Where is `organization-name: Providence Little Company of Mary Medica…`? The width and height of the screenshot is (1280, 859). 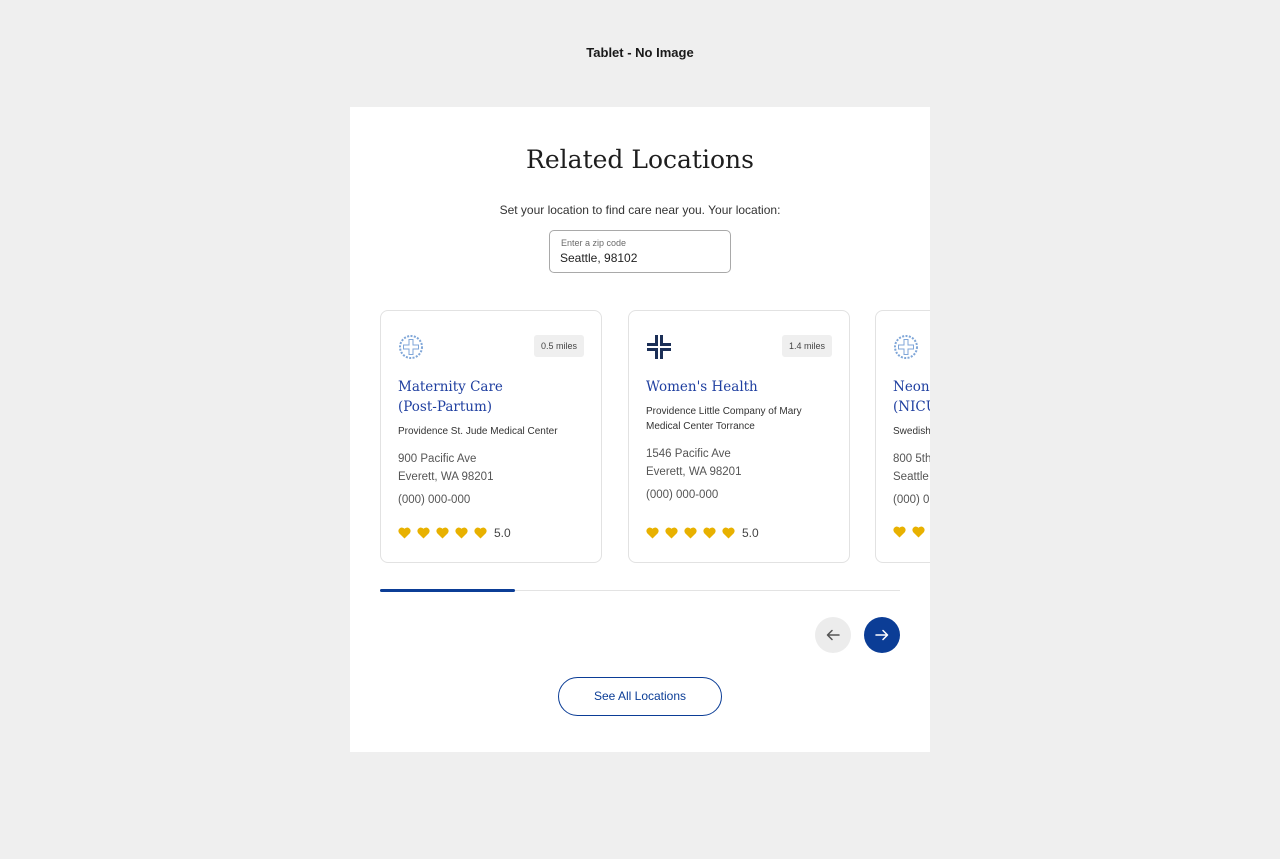
organization-name: Providence Little Company of Mary Medica… is located at coordinates (741, 419).